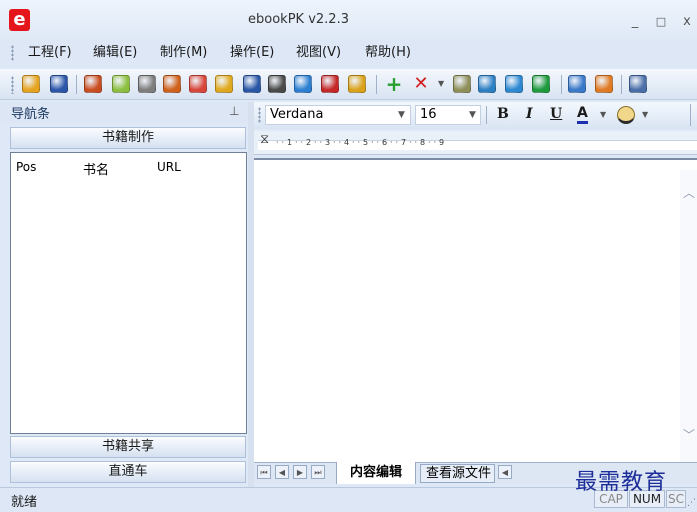 The height and width of the screenshot is (512, 697). I want to click on search-icon, so click(487, 84).